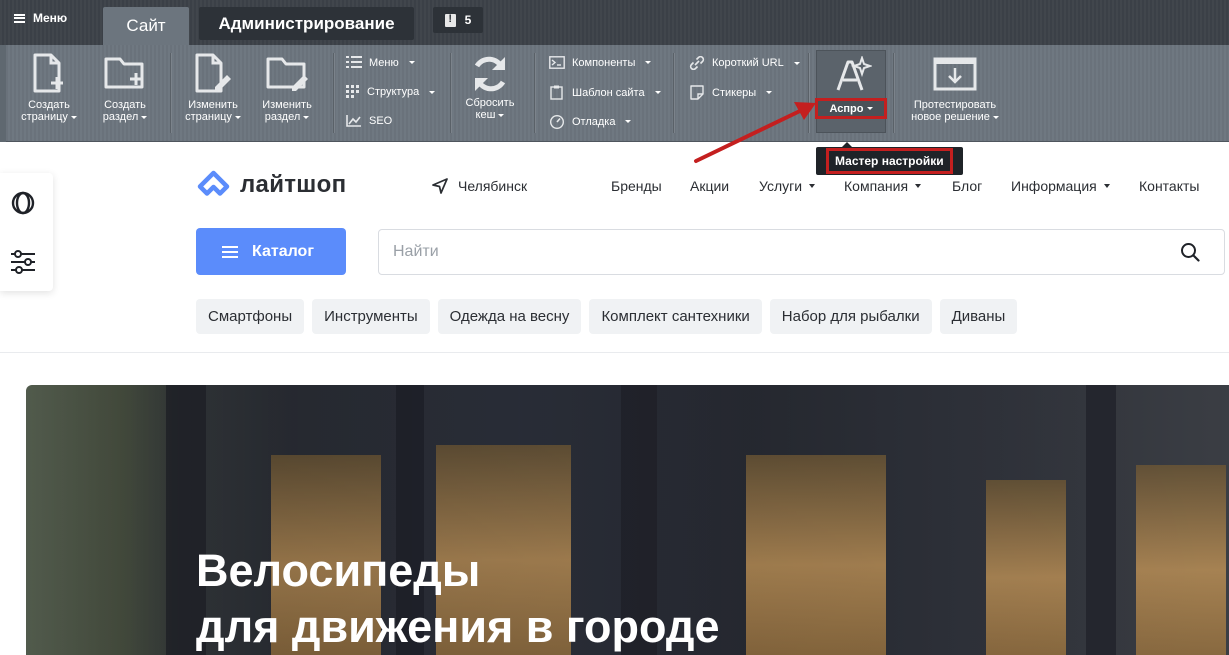 Image resolution: width=1229 pixels, height=655 pixels. Describe the element at coordinates (458, 20) in the screenshot. I see `notifications-button: 5` at that location.